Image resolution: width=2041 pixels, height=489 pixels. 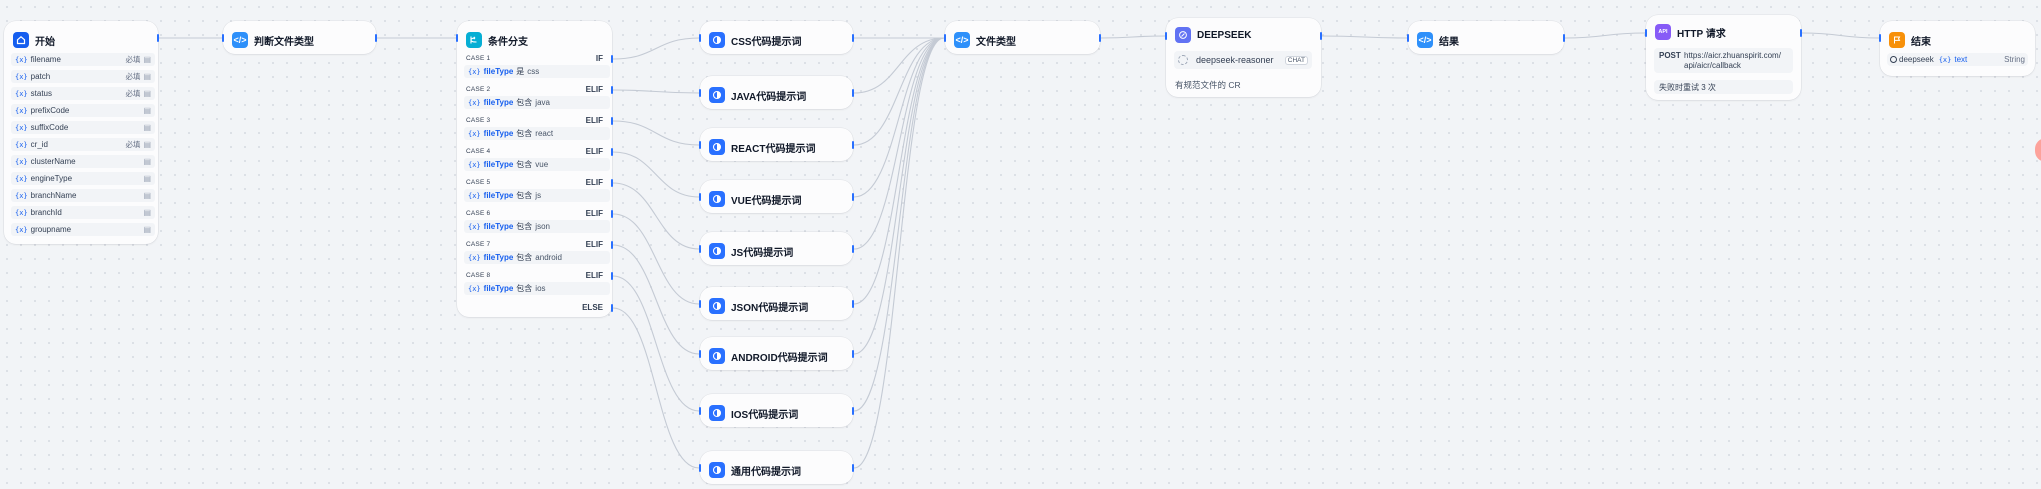 I want to click on else-output-handle, so click(x=612, y=308).